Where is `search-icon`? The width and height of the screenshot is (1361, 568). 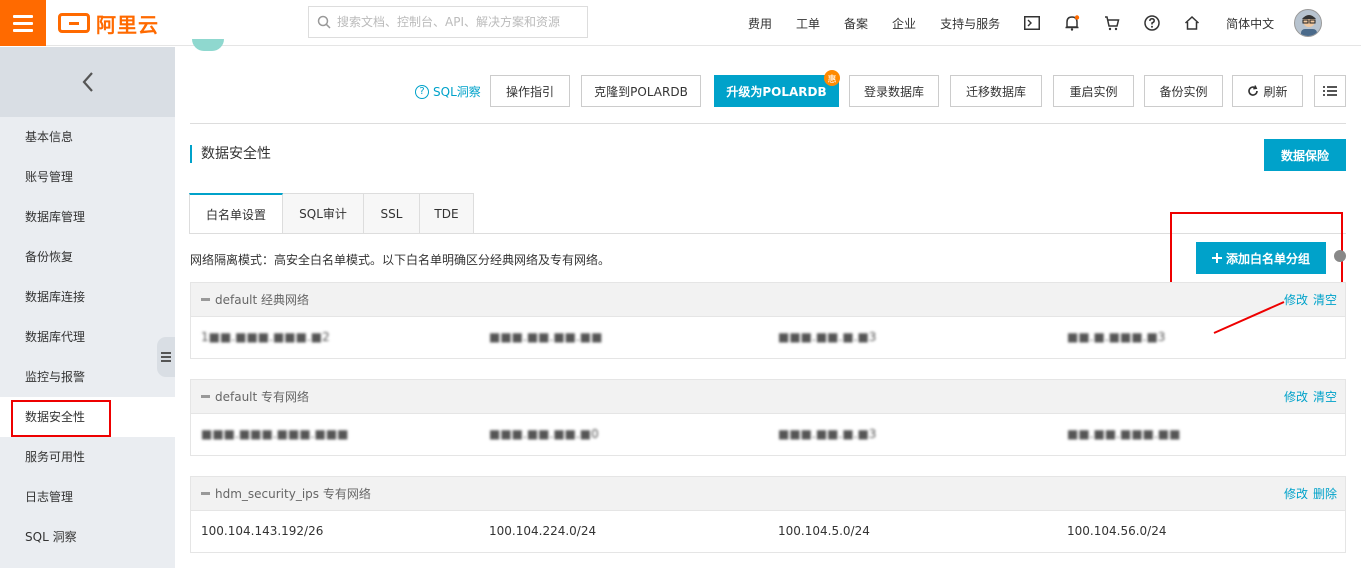
search-icon is located at coordinates (324, 22).